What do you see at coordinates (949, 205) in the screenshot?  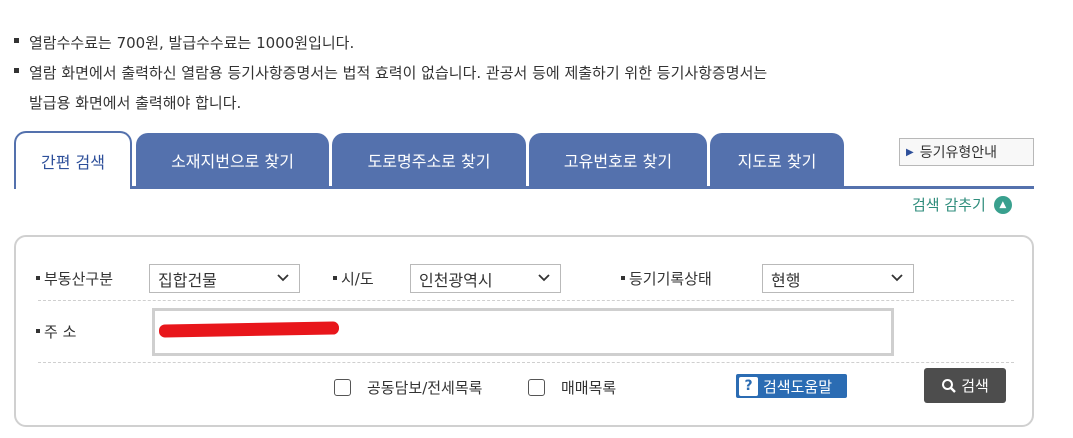 I see `hide-search-label: 검색 감추기` at bounding box center [949, 205].